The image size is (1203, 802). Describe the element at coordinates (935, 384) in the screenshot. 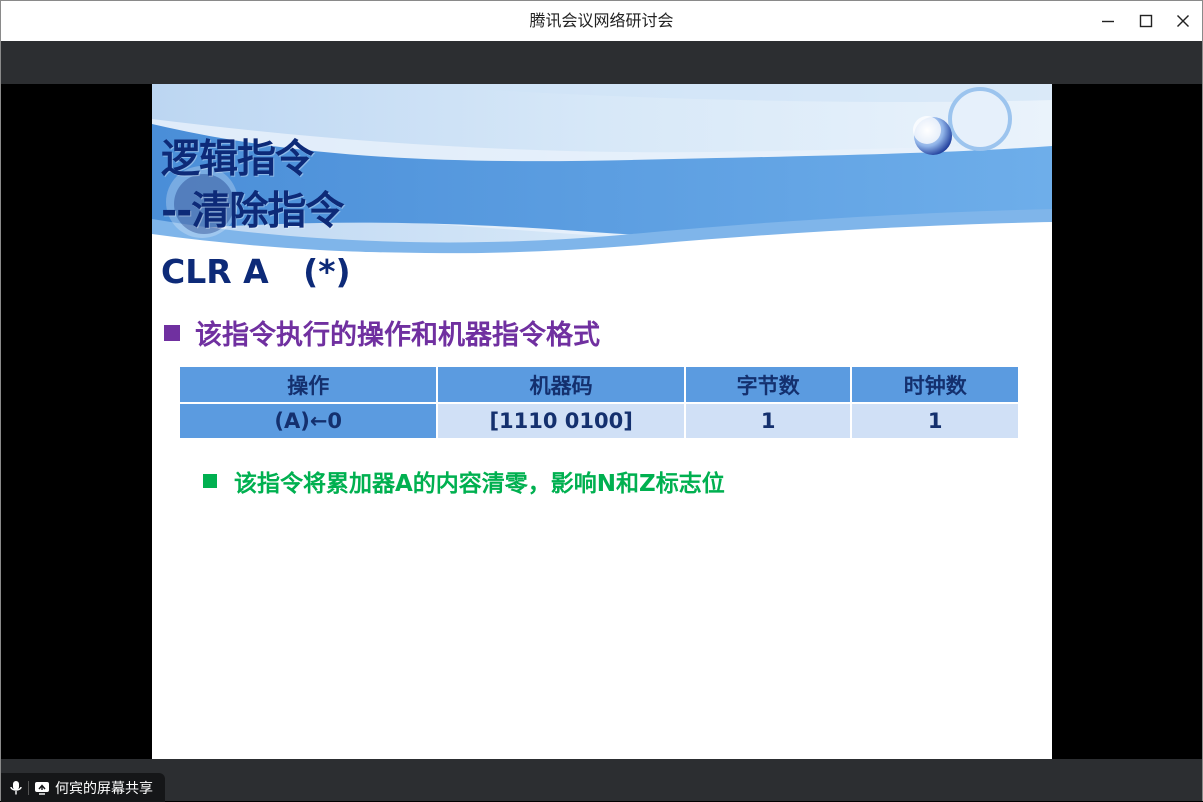

I see `table-header-cell: 时钟数` at that location.